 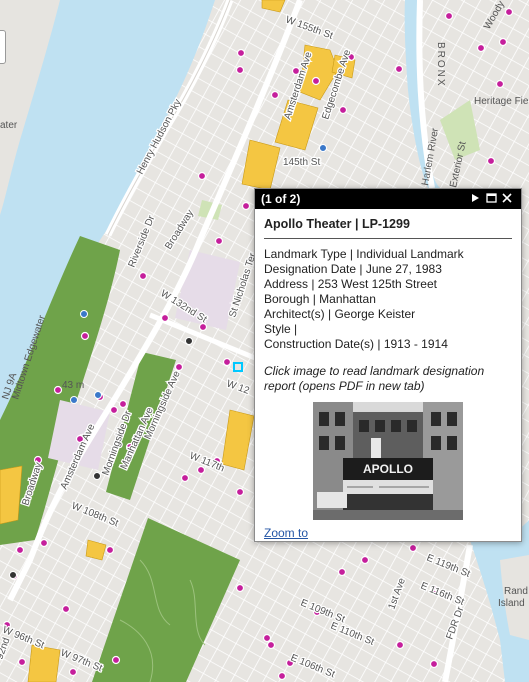 I want to click on attr-style: Style |, so click(x=281, y=329).